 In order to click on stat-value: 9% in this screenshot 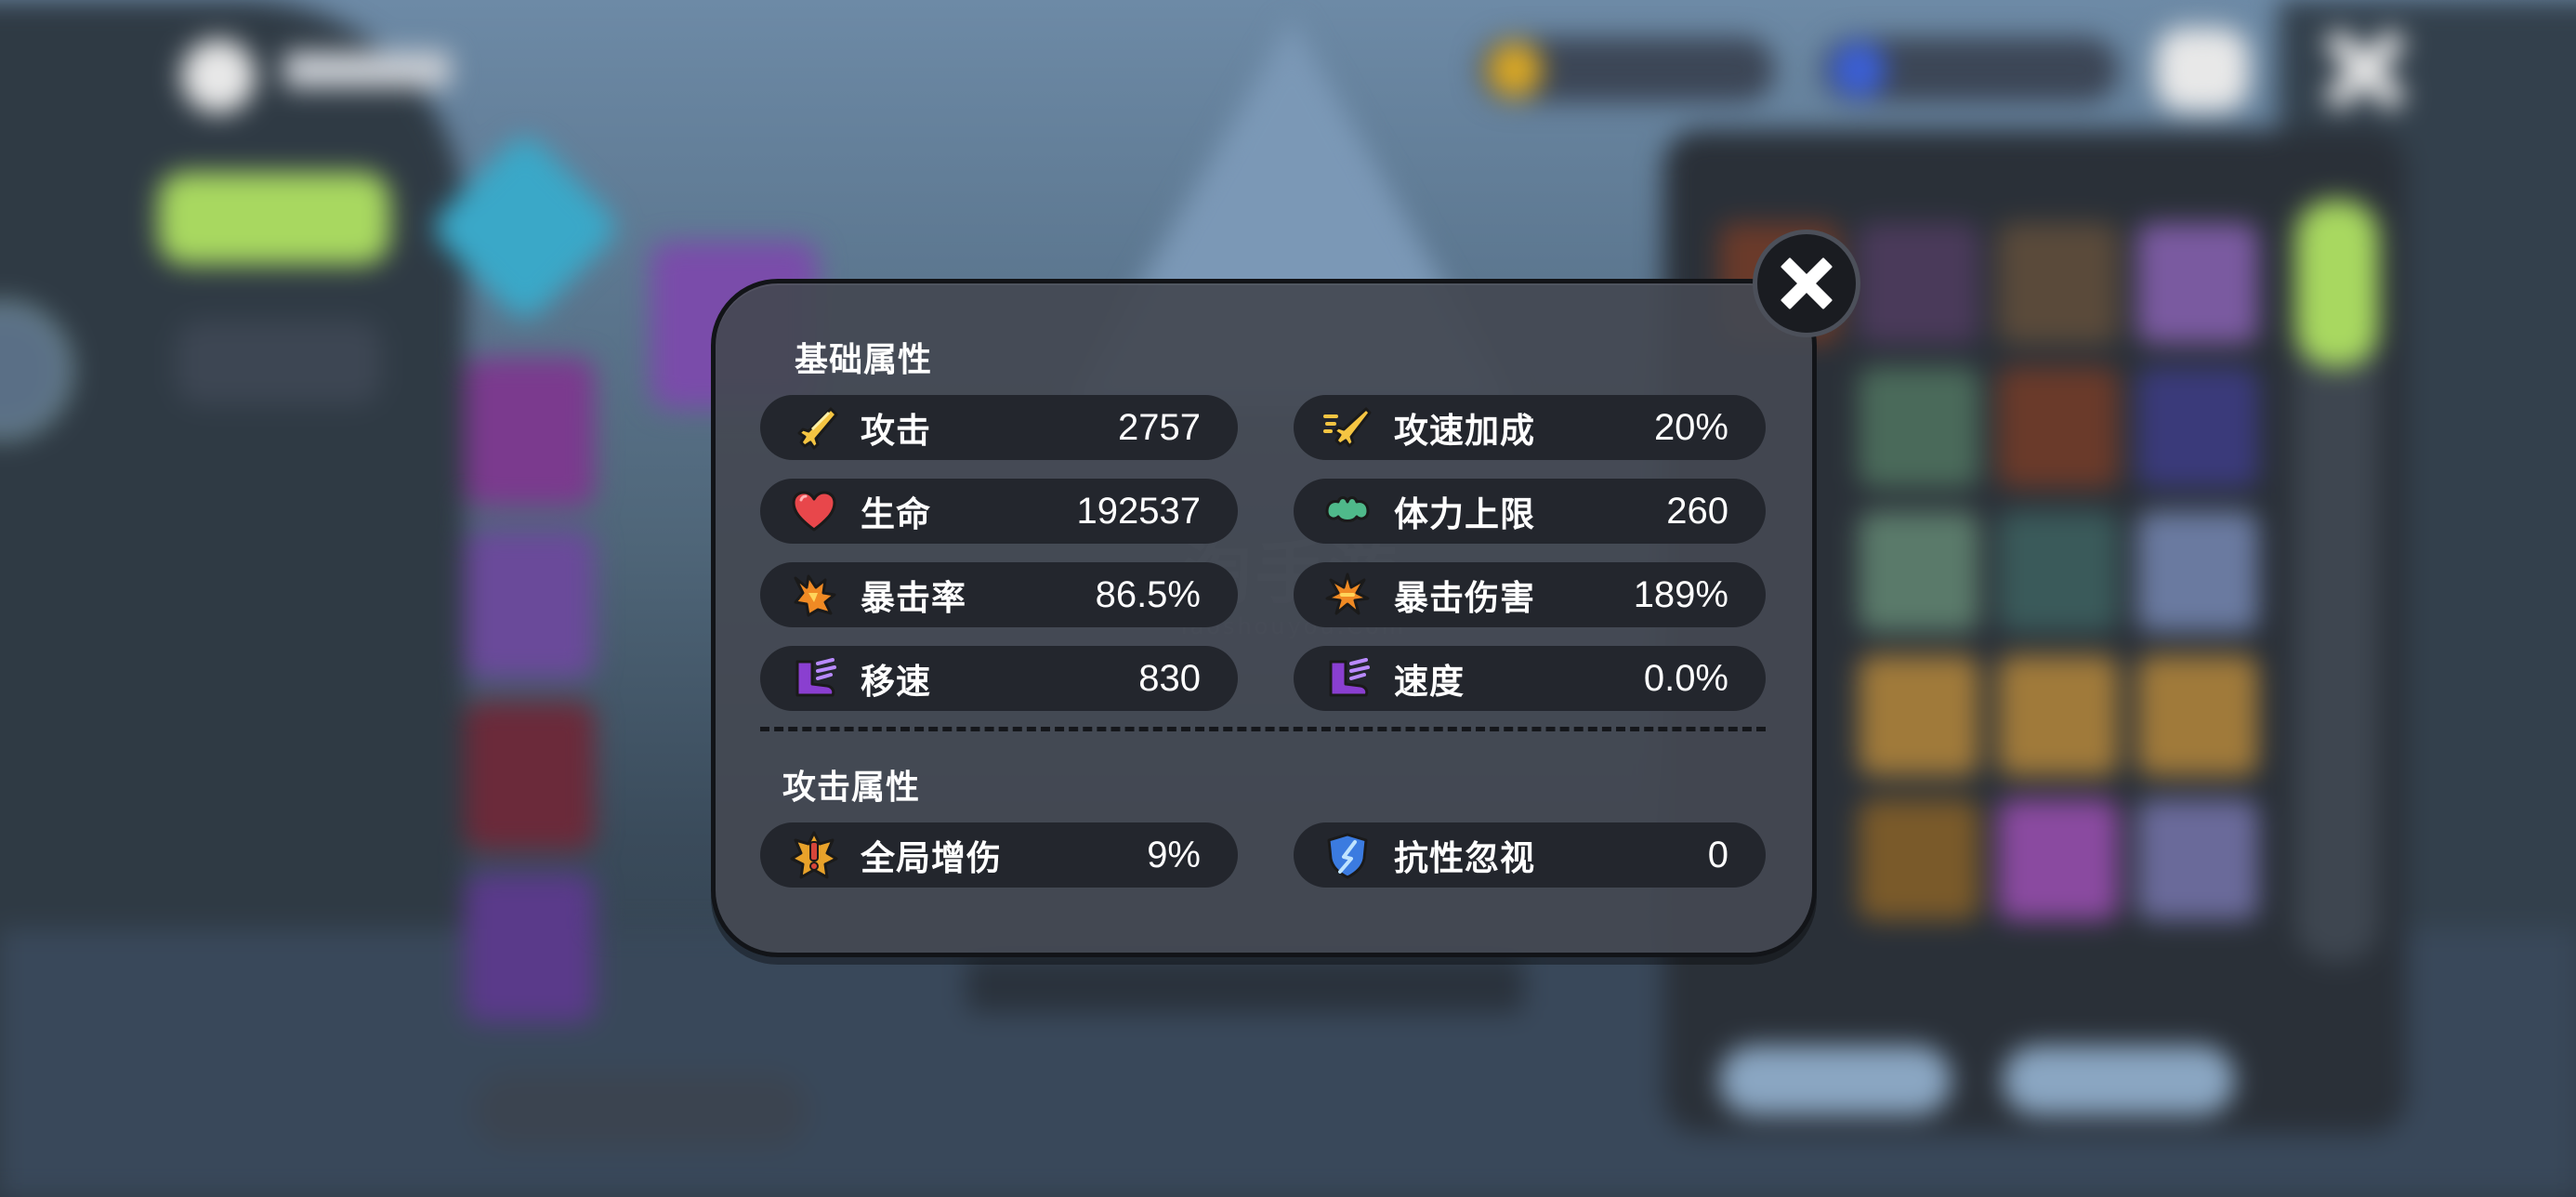, I will do `click(1174, 854)`.